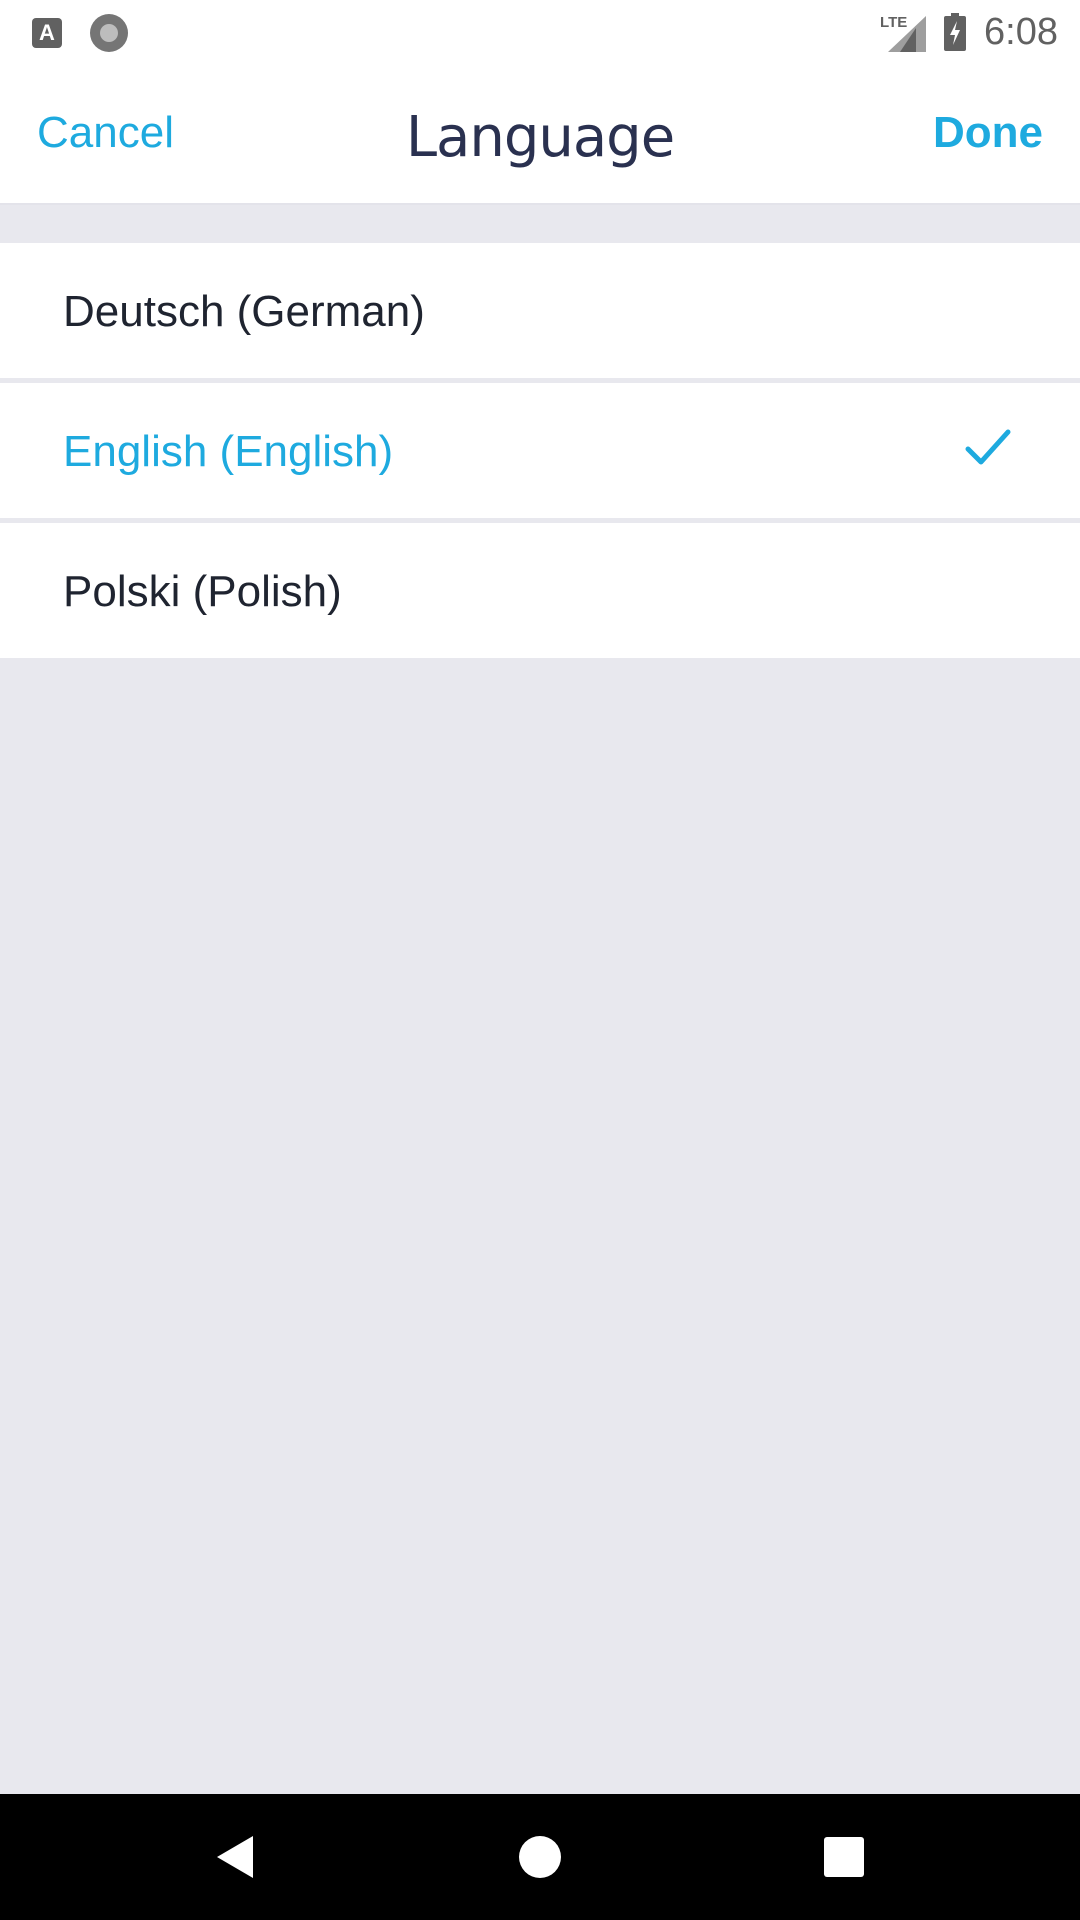 Image resolution: width=1080 pixels, height=1920 pixels. Describe the element at coordinates (540, 31) in the screenshot. I see `status-bar: A LTE 6:08` at that location.